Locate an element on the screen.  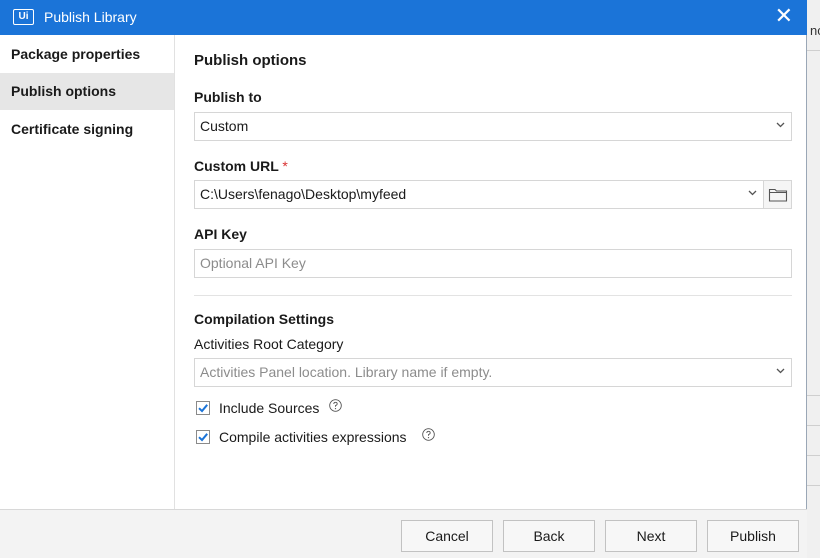
api-key-label: API Key is located at coordinates (220, 234).